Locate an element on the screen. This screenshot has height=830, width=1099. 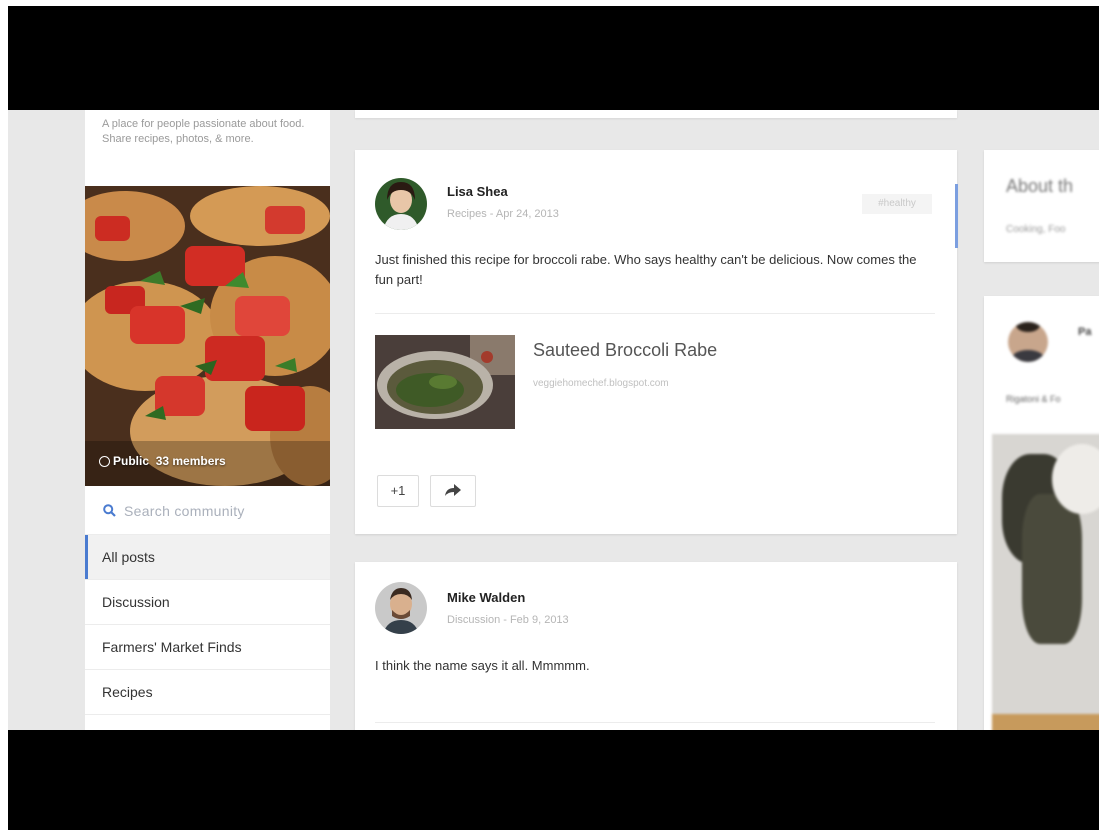
share-arrow-icon is located at coordinates (453, 490).